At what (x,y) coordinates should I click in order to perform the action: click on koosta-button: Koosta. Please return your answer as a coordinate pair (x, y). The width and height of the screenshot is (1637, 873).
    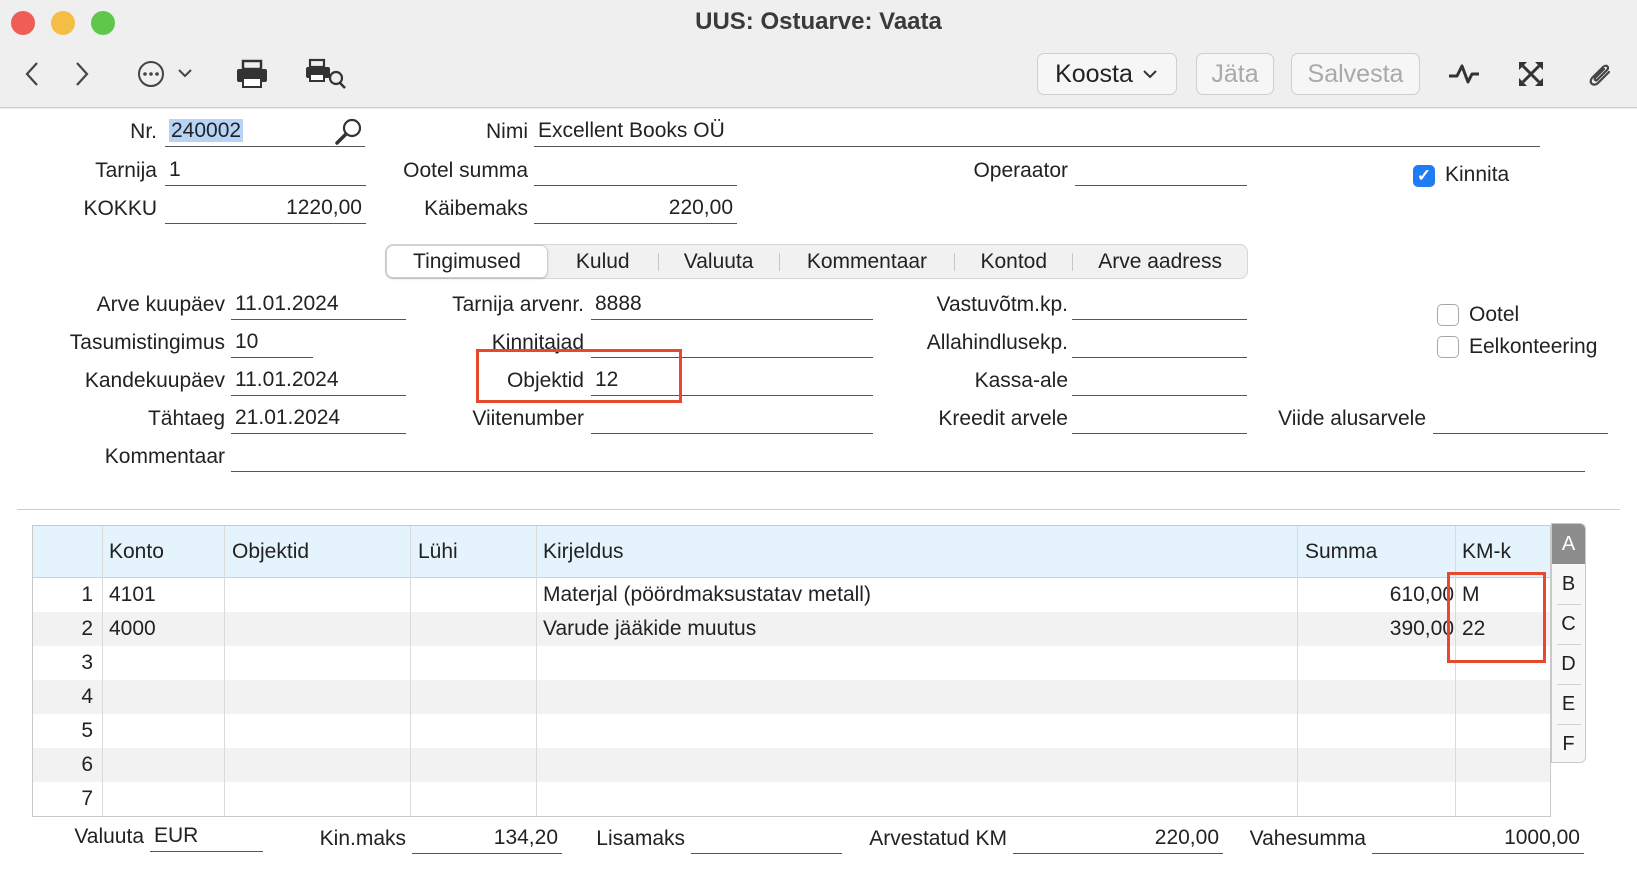
    Looking at the image, I should click on (1107, 74).